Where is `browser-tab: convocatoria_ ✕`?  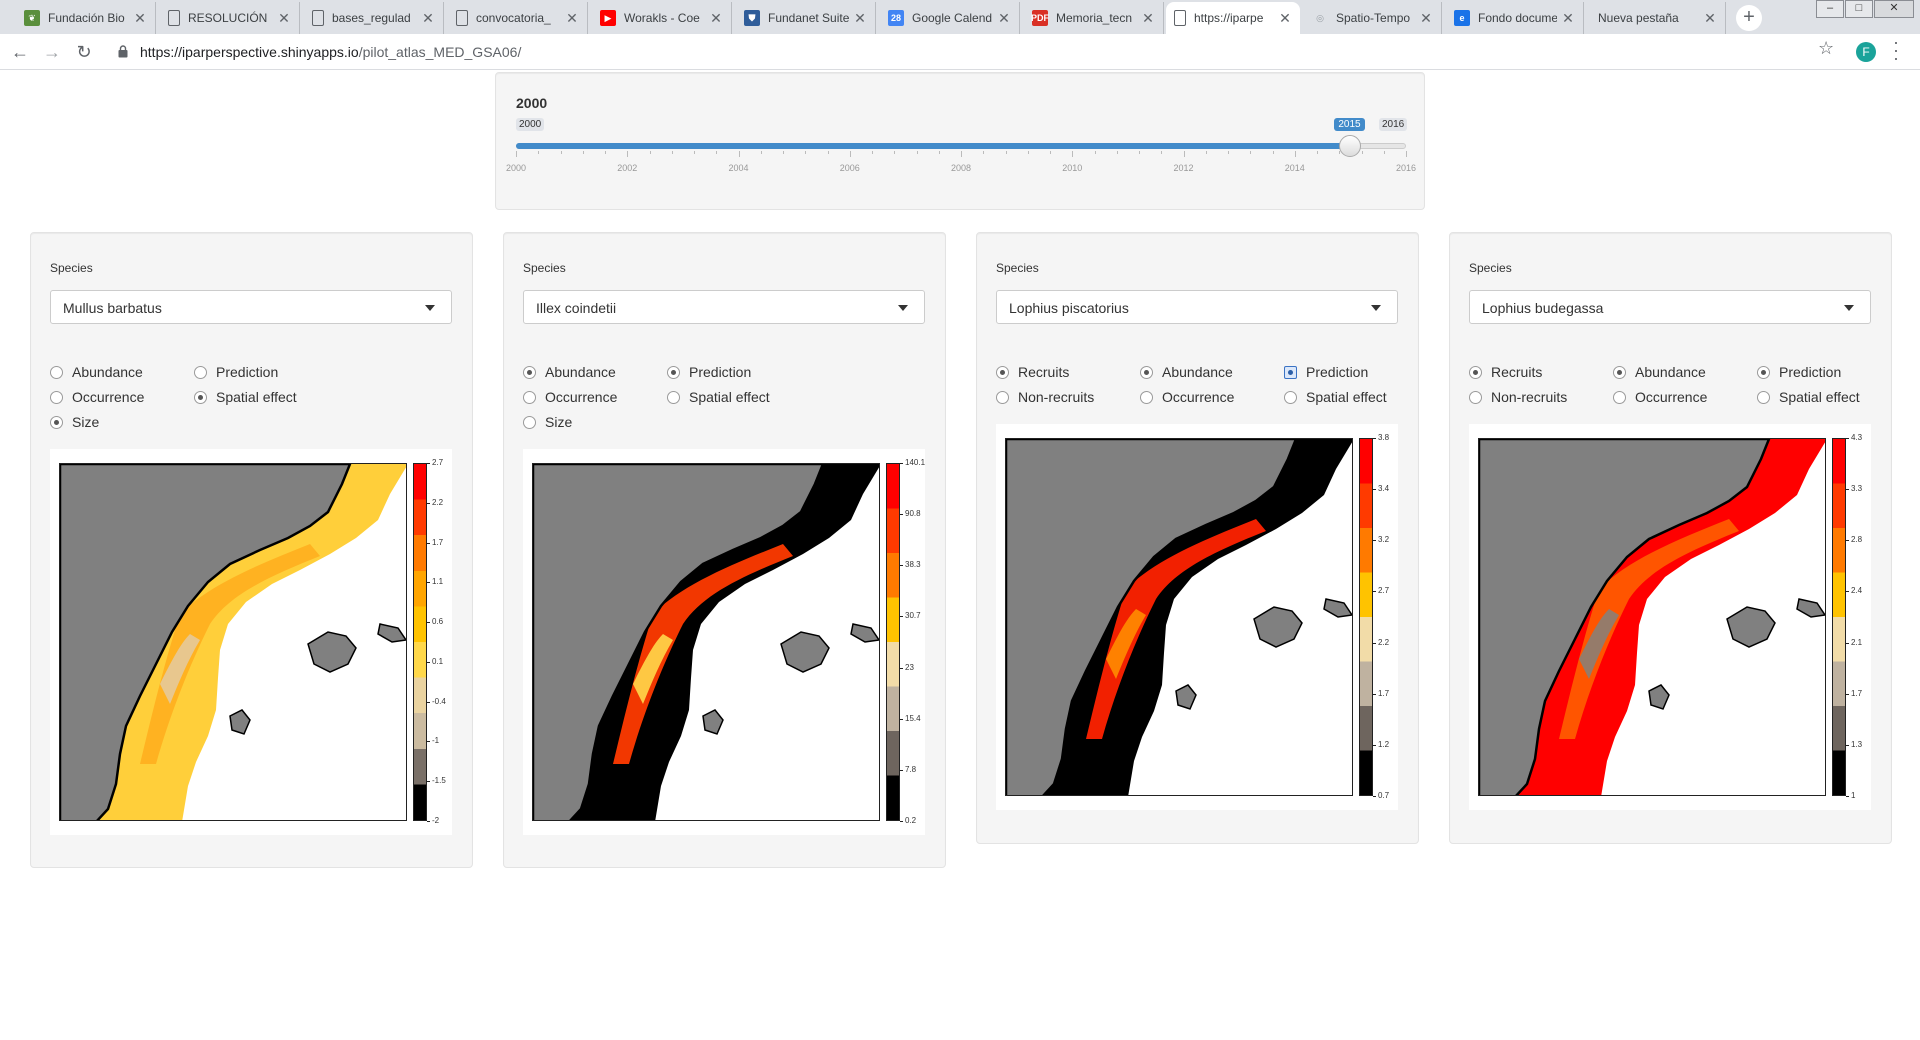
browser-tab: convocatoria_ ✕ is located at coordinates (518, 18).